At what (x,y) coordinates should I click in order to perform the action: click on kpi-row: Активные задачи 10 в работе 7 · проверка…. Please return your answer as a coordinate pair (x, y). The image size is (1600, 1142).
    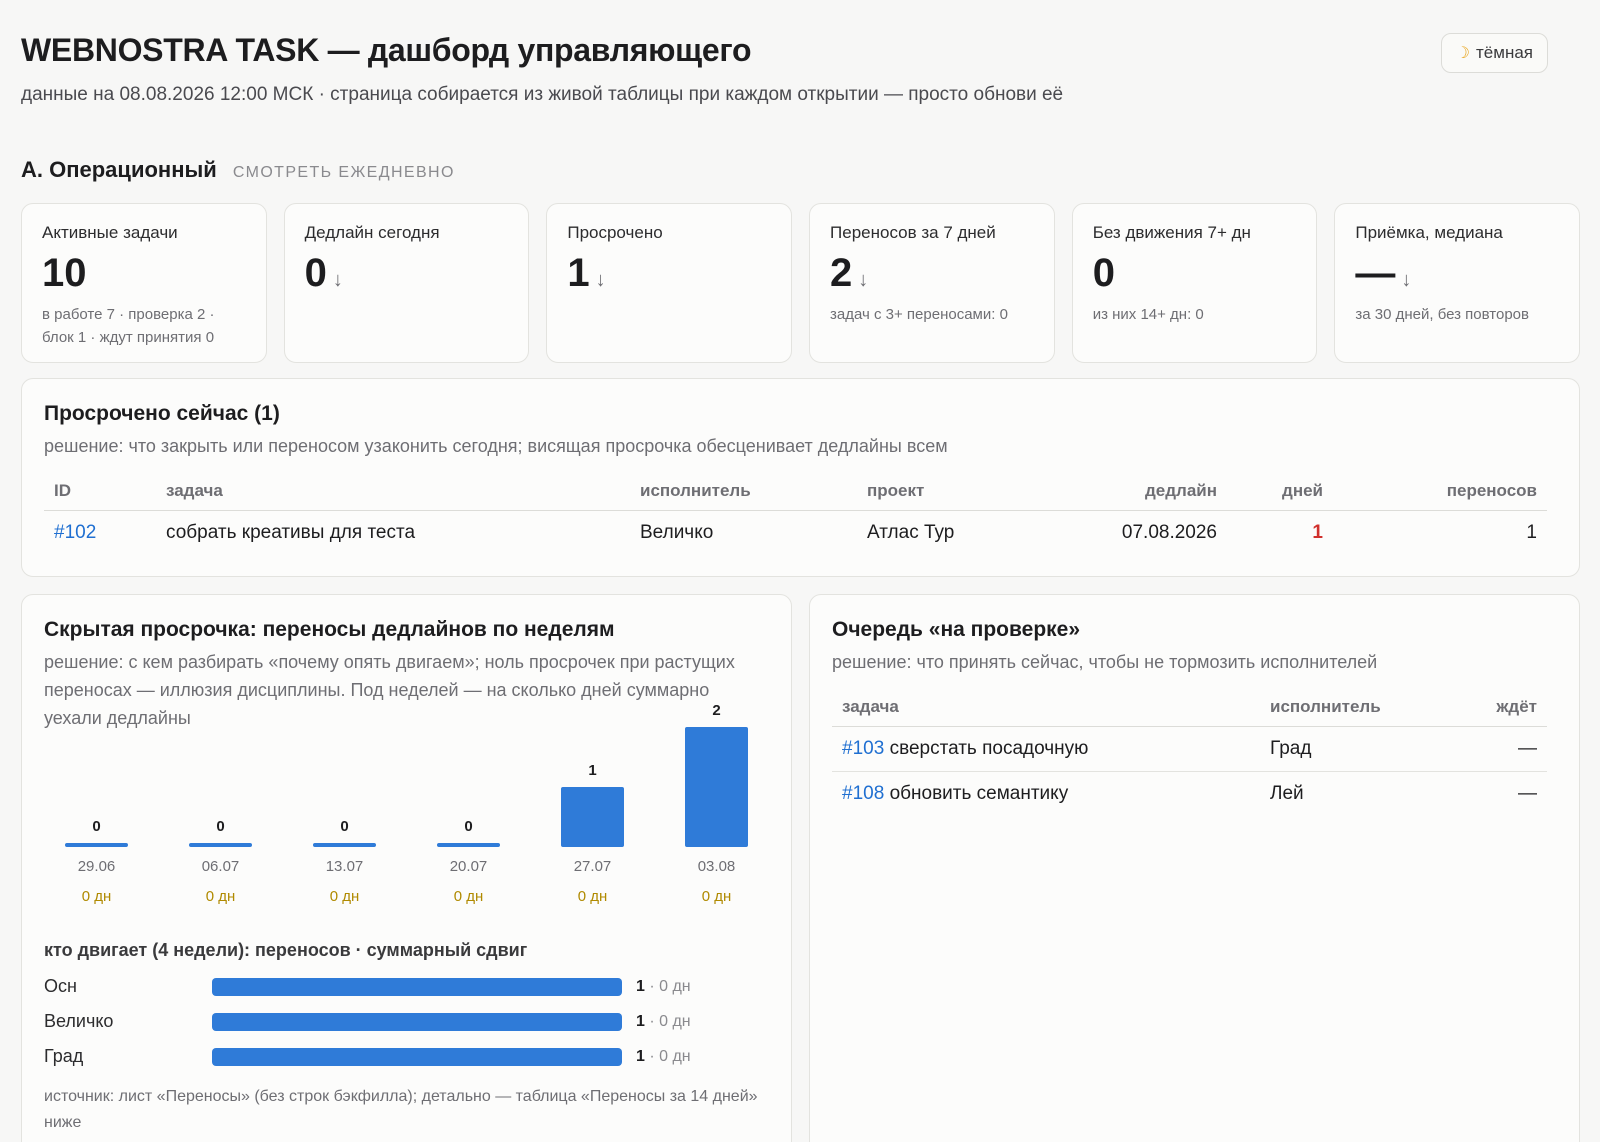
    Looking at the image, I should click on (801, 283).